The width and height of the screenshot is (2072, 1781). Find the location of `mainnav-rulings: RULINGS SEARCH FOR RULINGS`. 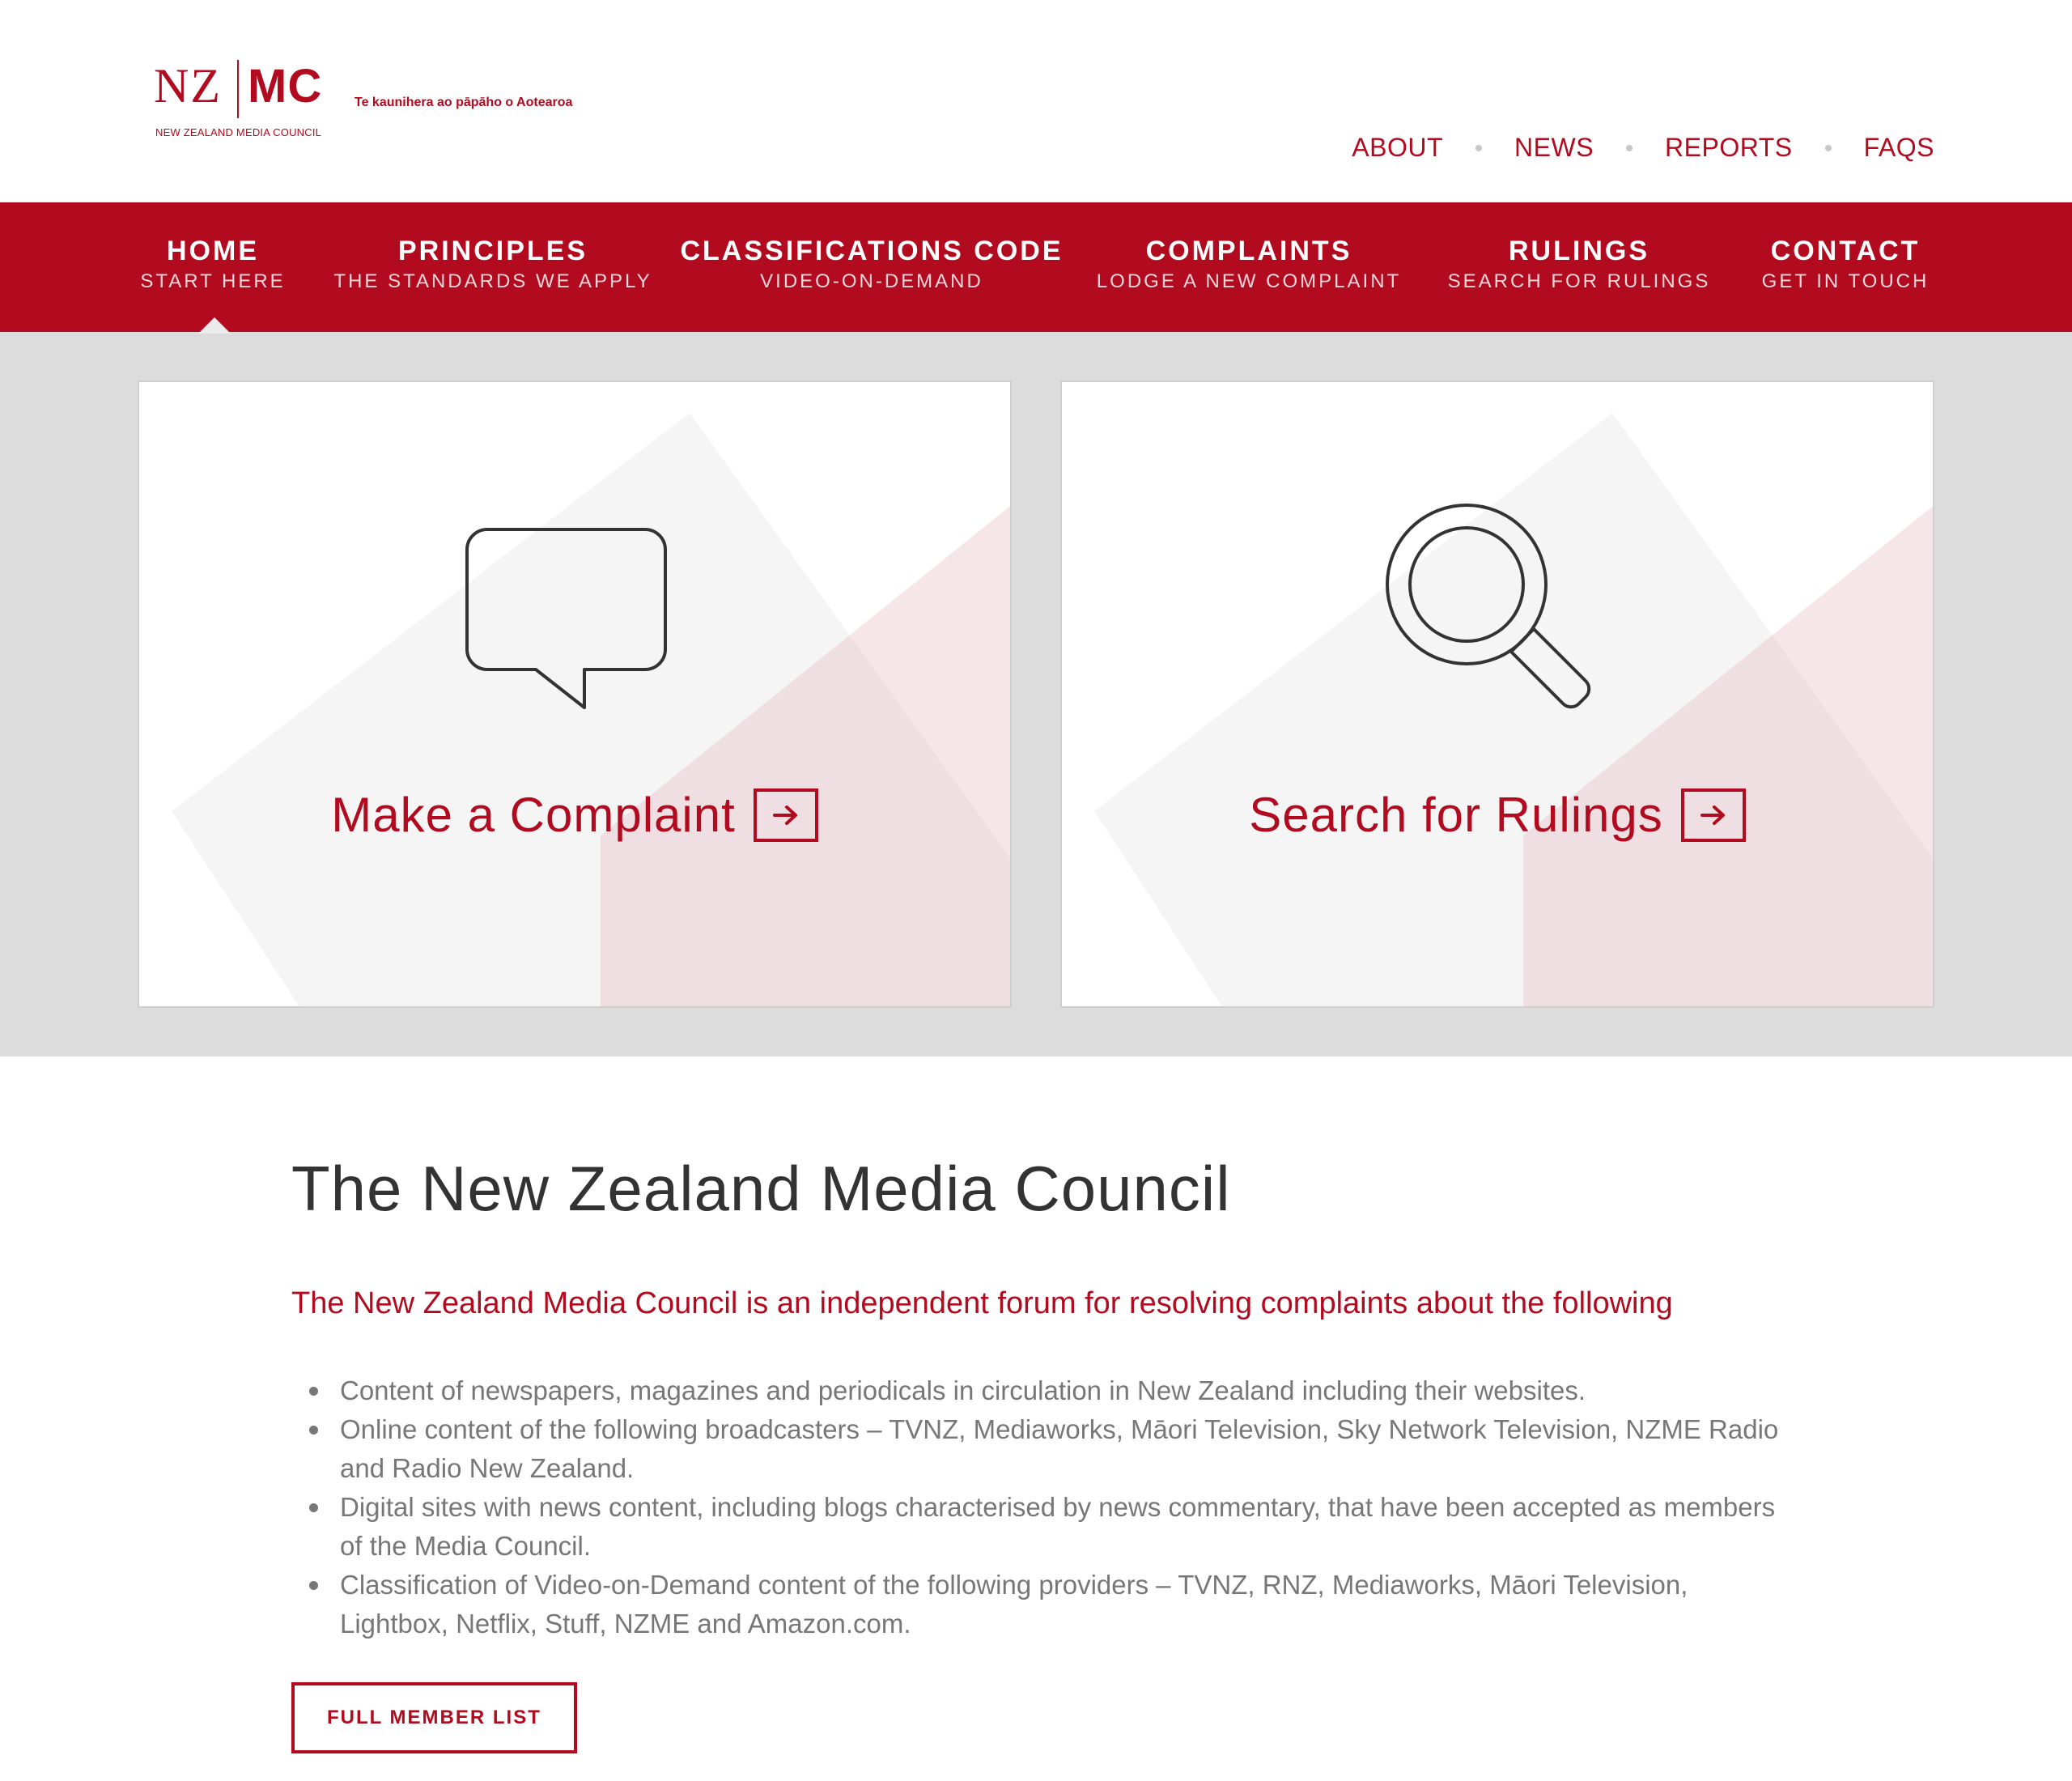

mainnav-rulings: RULINGS SEARCH FOR RULINGS is located at coordinates (1579, 265).